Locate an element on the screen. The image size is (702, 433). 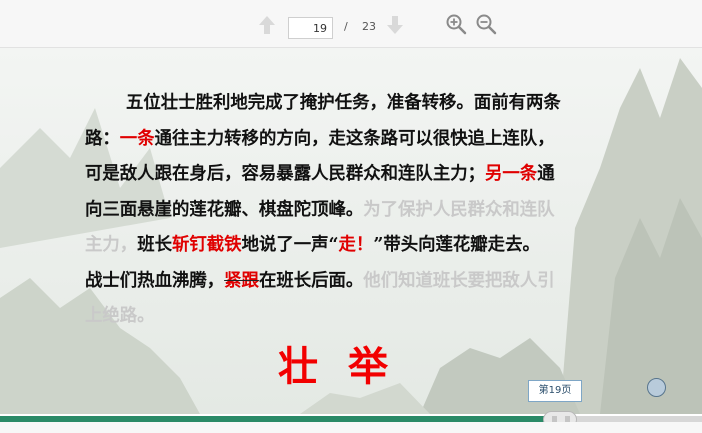
text-segment: 通往主力转移的方向，走这条路可以很快追上连队， is located at coordinates (354, 138).